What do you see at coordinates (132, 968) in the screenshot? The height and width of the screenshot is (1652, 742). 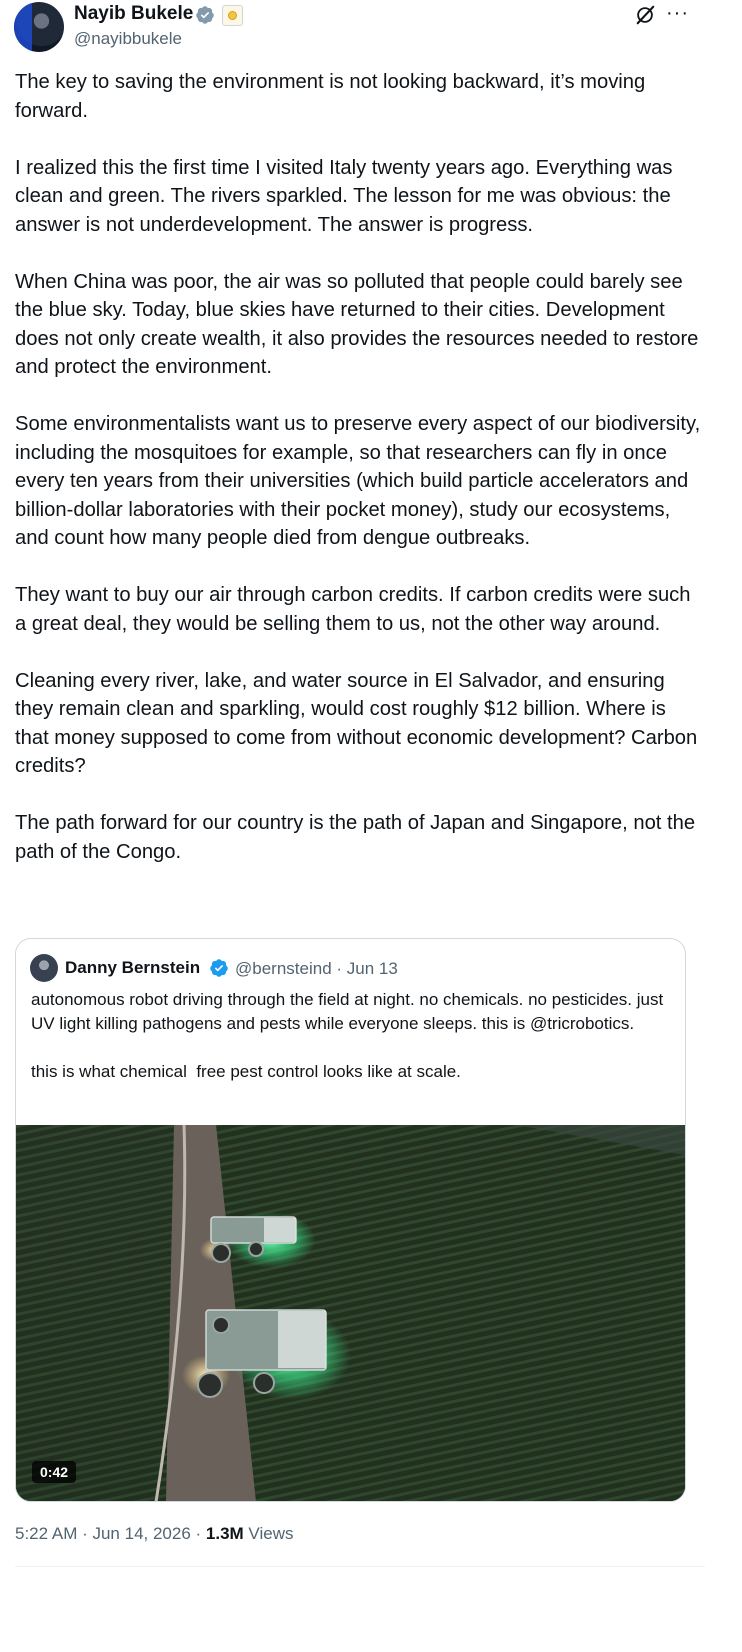 I see `quoted-author-name: Danny Bernstein` at bounding box center [132, 968].